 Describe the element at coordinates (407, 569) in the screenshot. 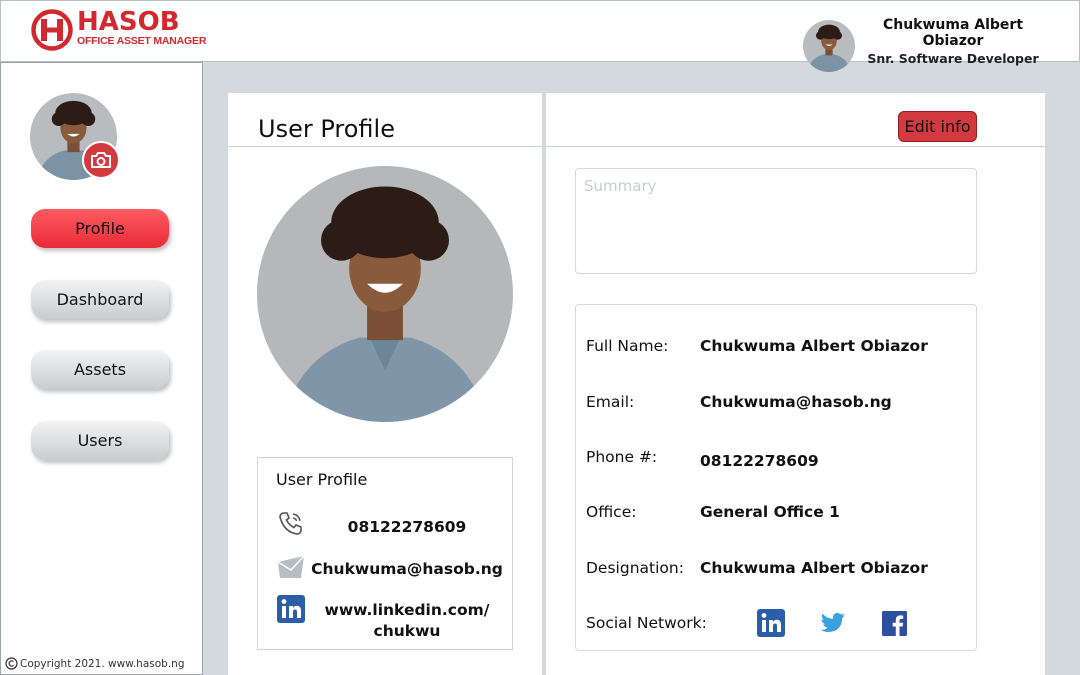

I see `contact-email: Chukwuma@hasob.ng` at that location.